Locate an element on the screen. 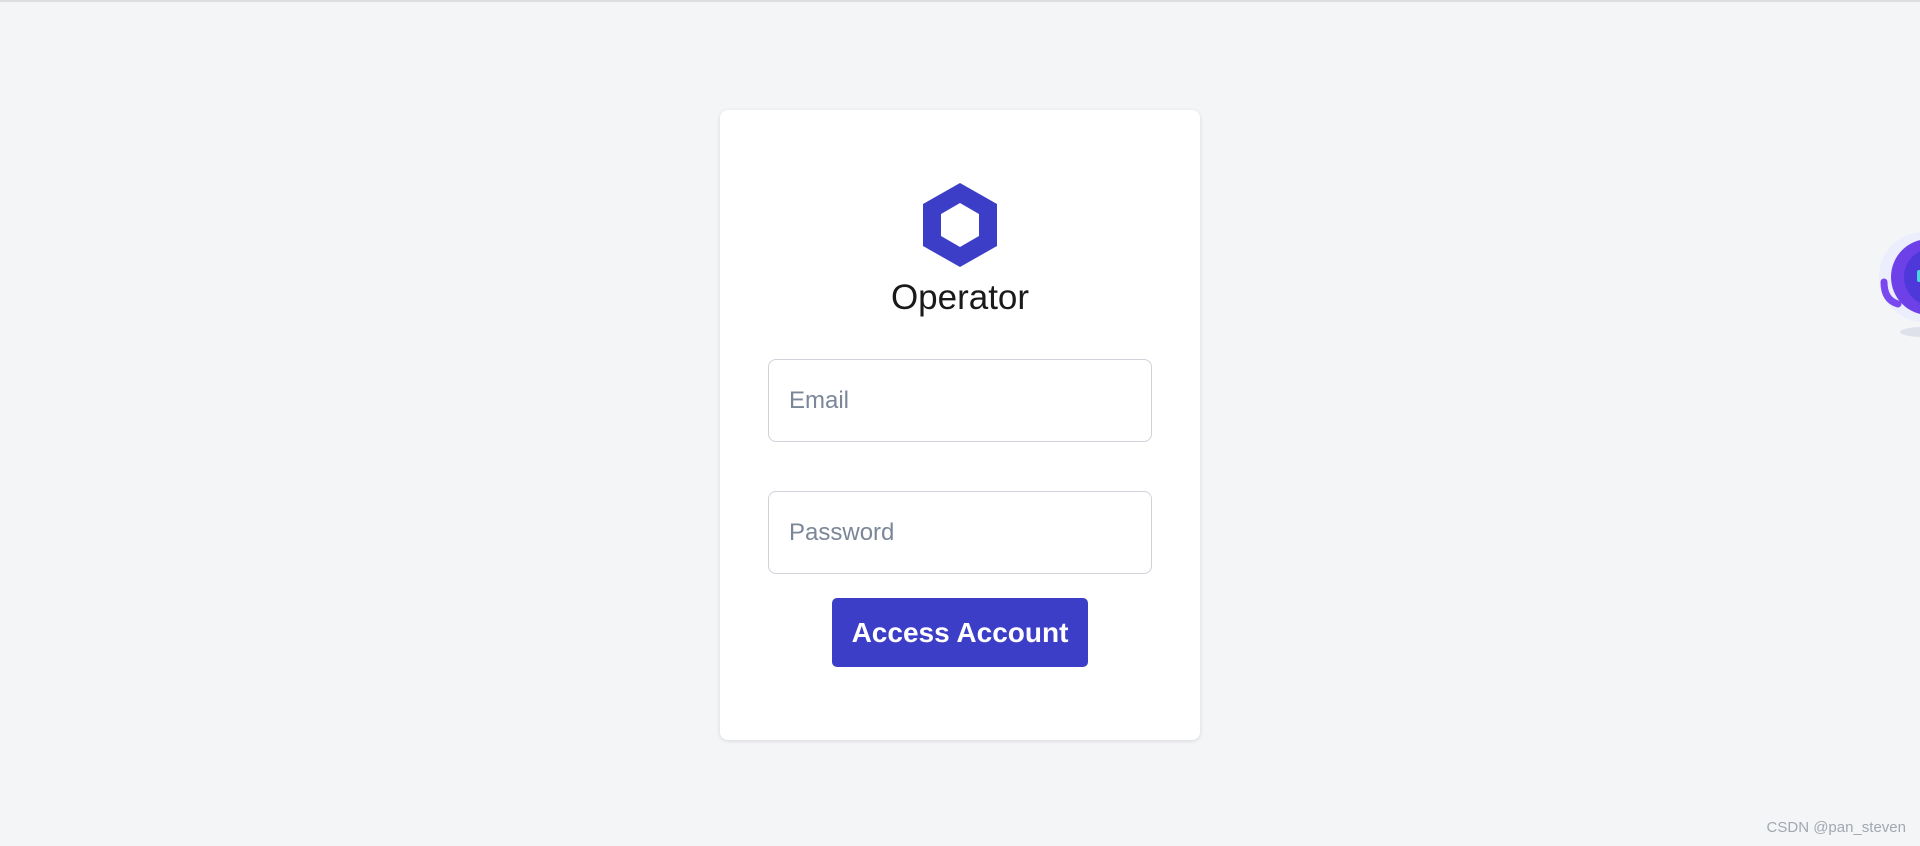 The width and height of the screenshot is (1920, 846). top-border is located at coordinates (960, 1).